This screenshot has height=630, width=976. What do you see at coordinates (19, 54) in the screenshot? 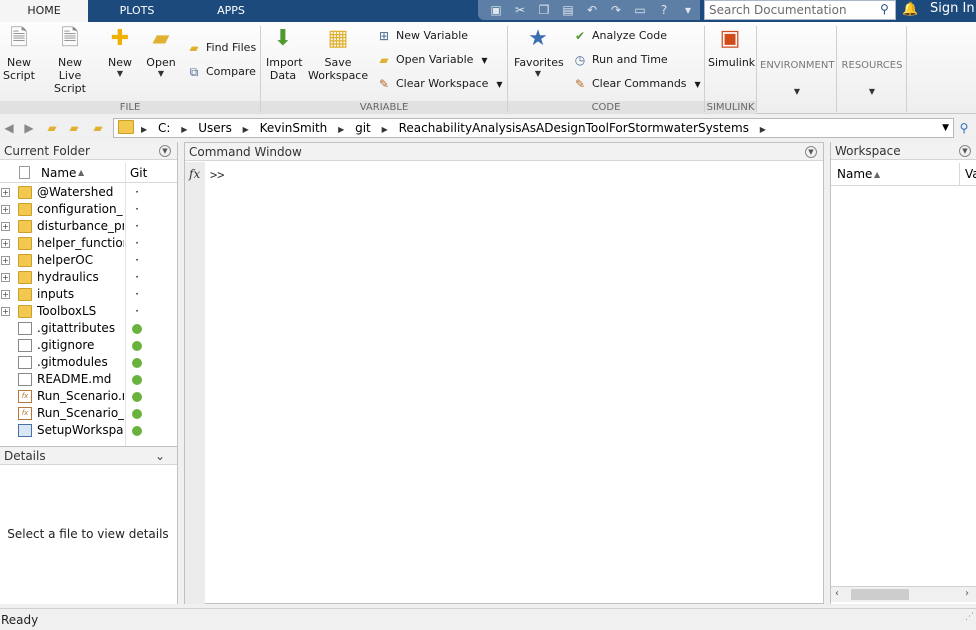
I see `new-script-button: 🗎 New Script` at bounding box center [19, 54].